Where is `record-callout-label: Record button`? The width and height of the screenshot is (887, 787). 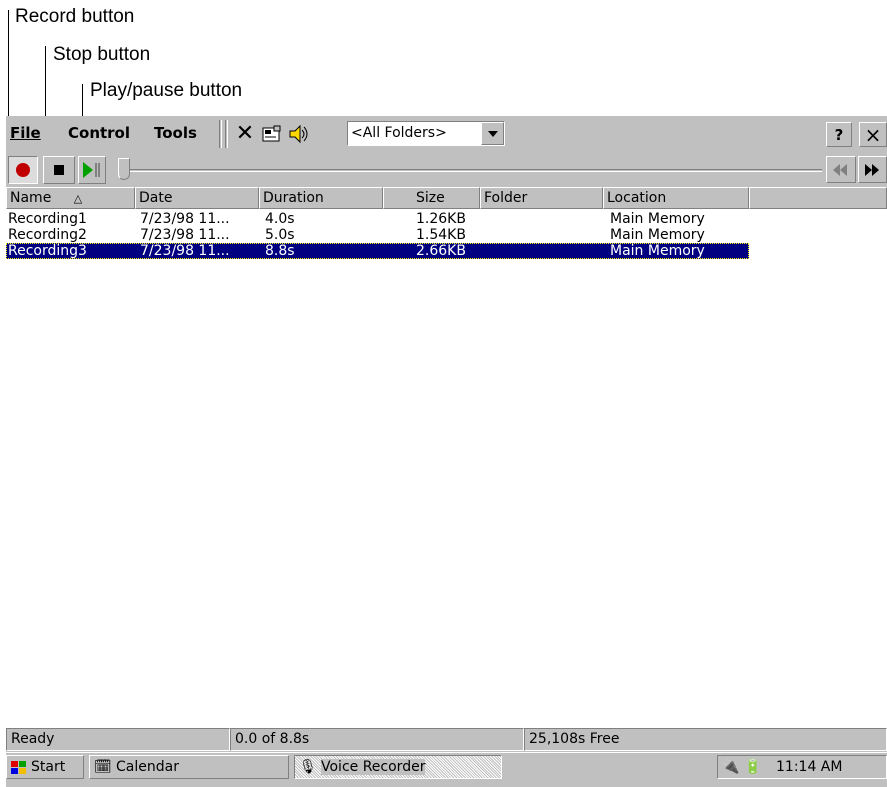
record-callout-label: Record button is located at coordinates (75, 16).